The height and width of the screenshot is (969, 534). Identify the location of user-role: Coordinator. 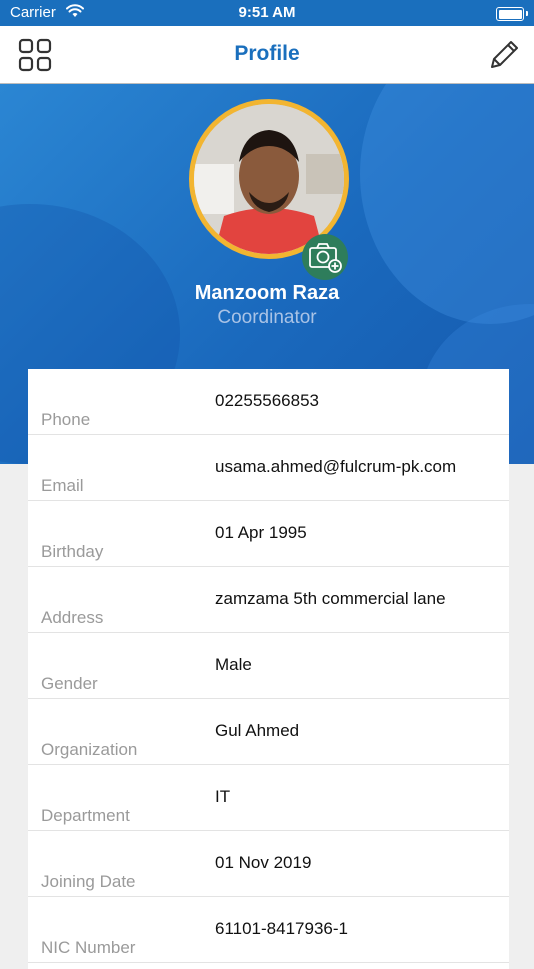
(267, 317).